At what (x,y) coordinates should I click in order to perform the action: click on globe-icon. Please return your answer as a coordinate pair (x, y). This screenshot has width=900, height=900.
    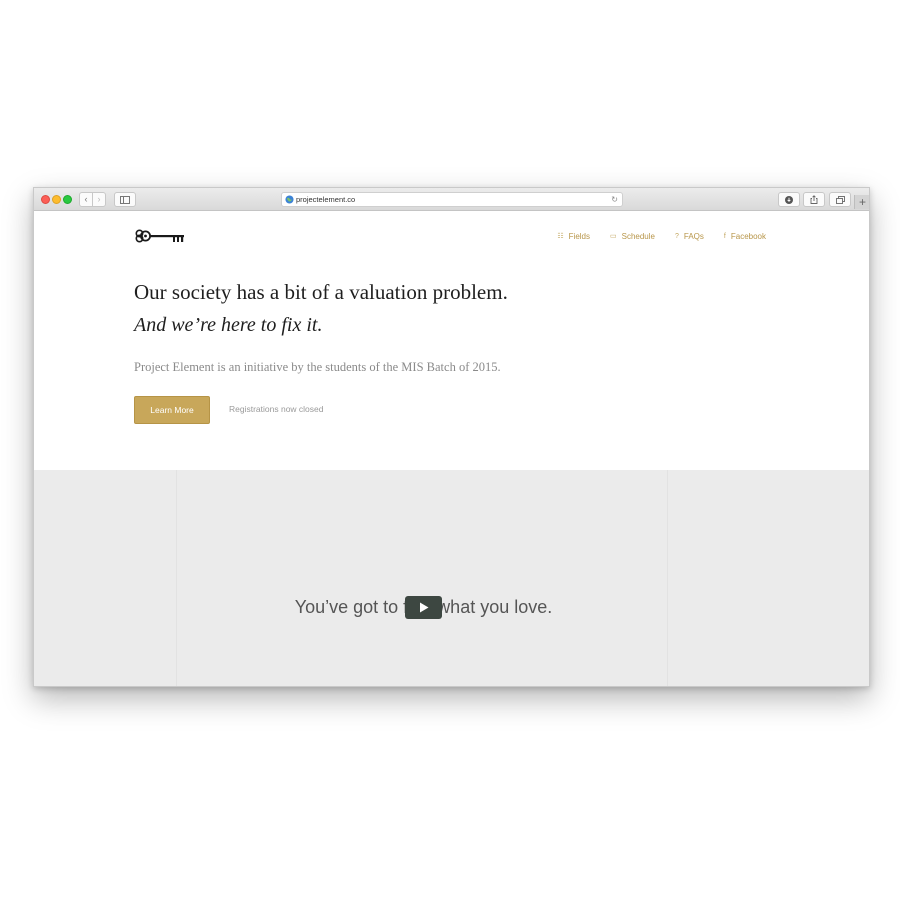
    Looking at the image, I should click on (289, 199).